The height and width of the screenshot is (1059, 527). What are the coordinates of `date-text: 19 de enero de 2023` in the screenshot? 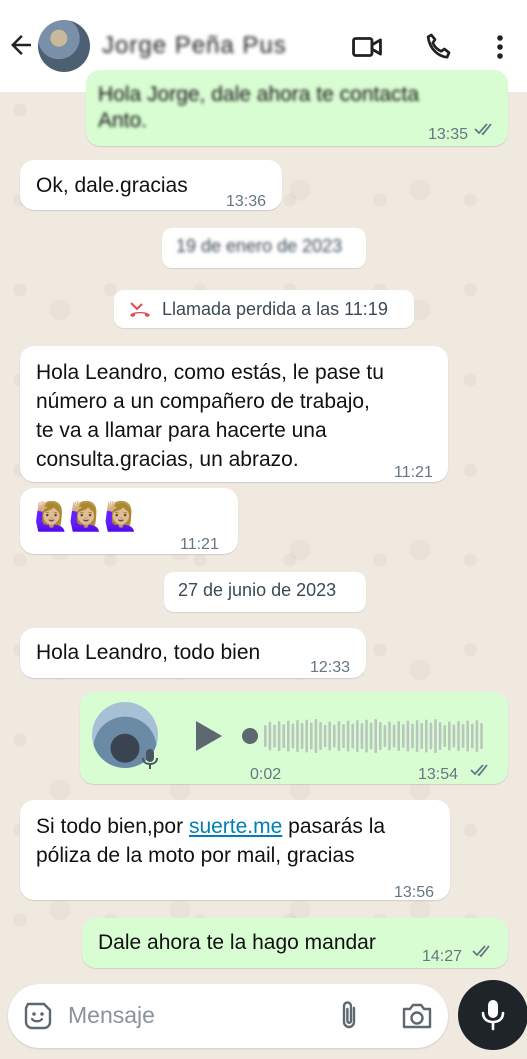 It's located at (259, 246).